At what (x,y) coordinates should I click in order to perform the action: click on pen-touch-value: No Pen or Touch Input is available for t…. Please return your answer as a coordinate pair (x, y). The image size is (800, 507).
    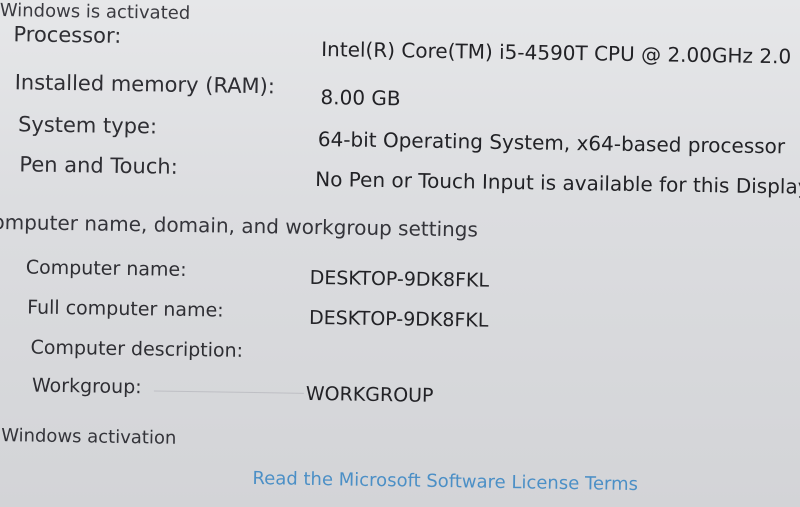
    Looking at the image, I should click on (557, 182).